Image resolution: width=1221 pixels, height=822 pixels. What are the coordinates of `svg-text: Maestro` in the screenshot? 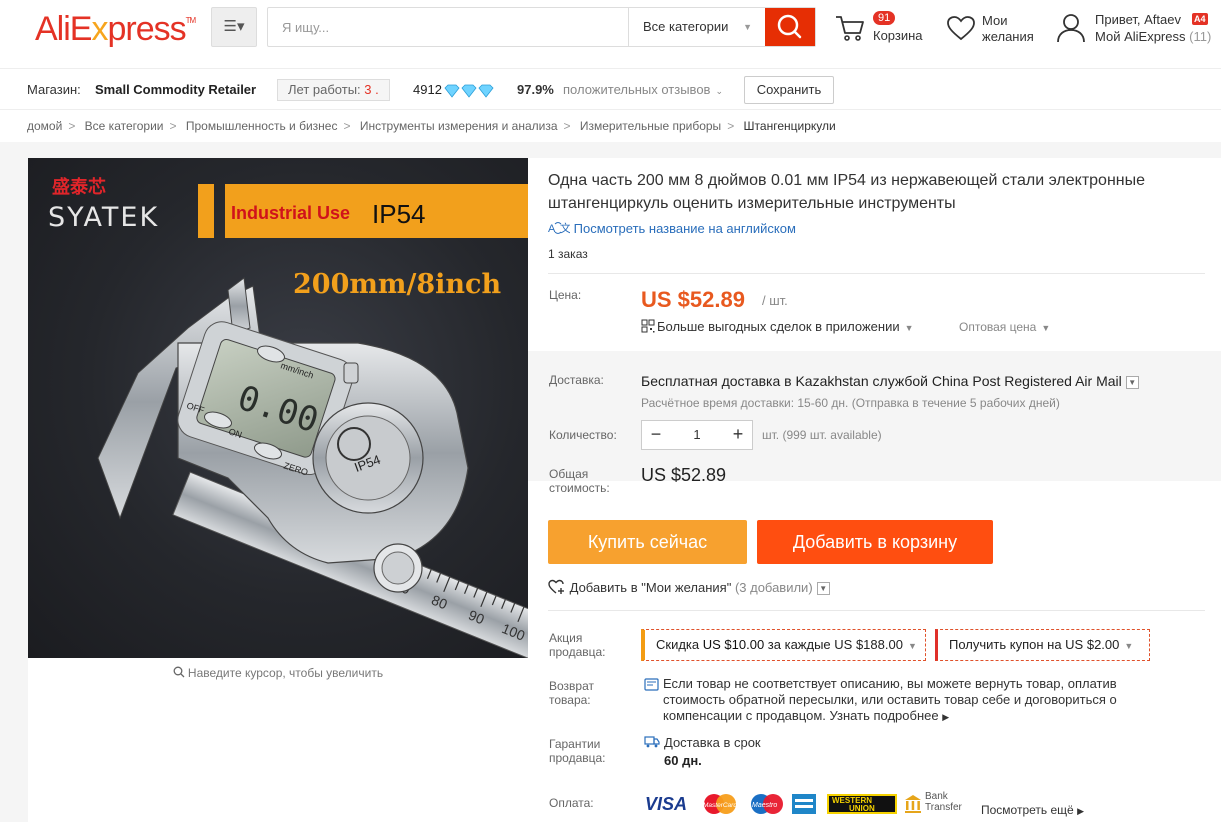 It's located at (764, 805).